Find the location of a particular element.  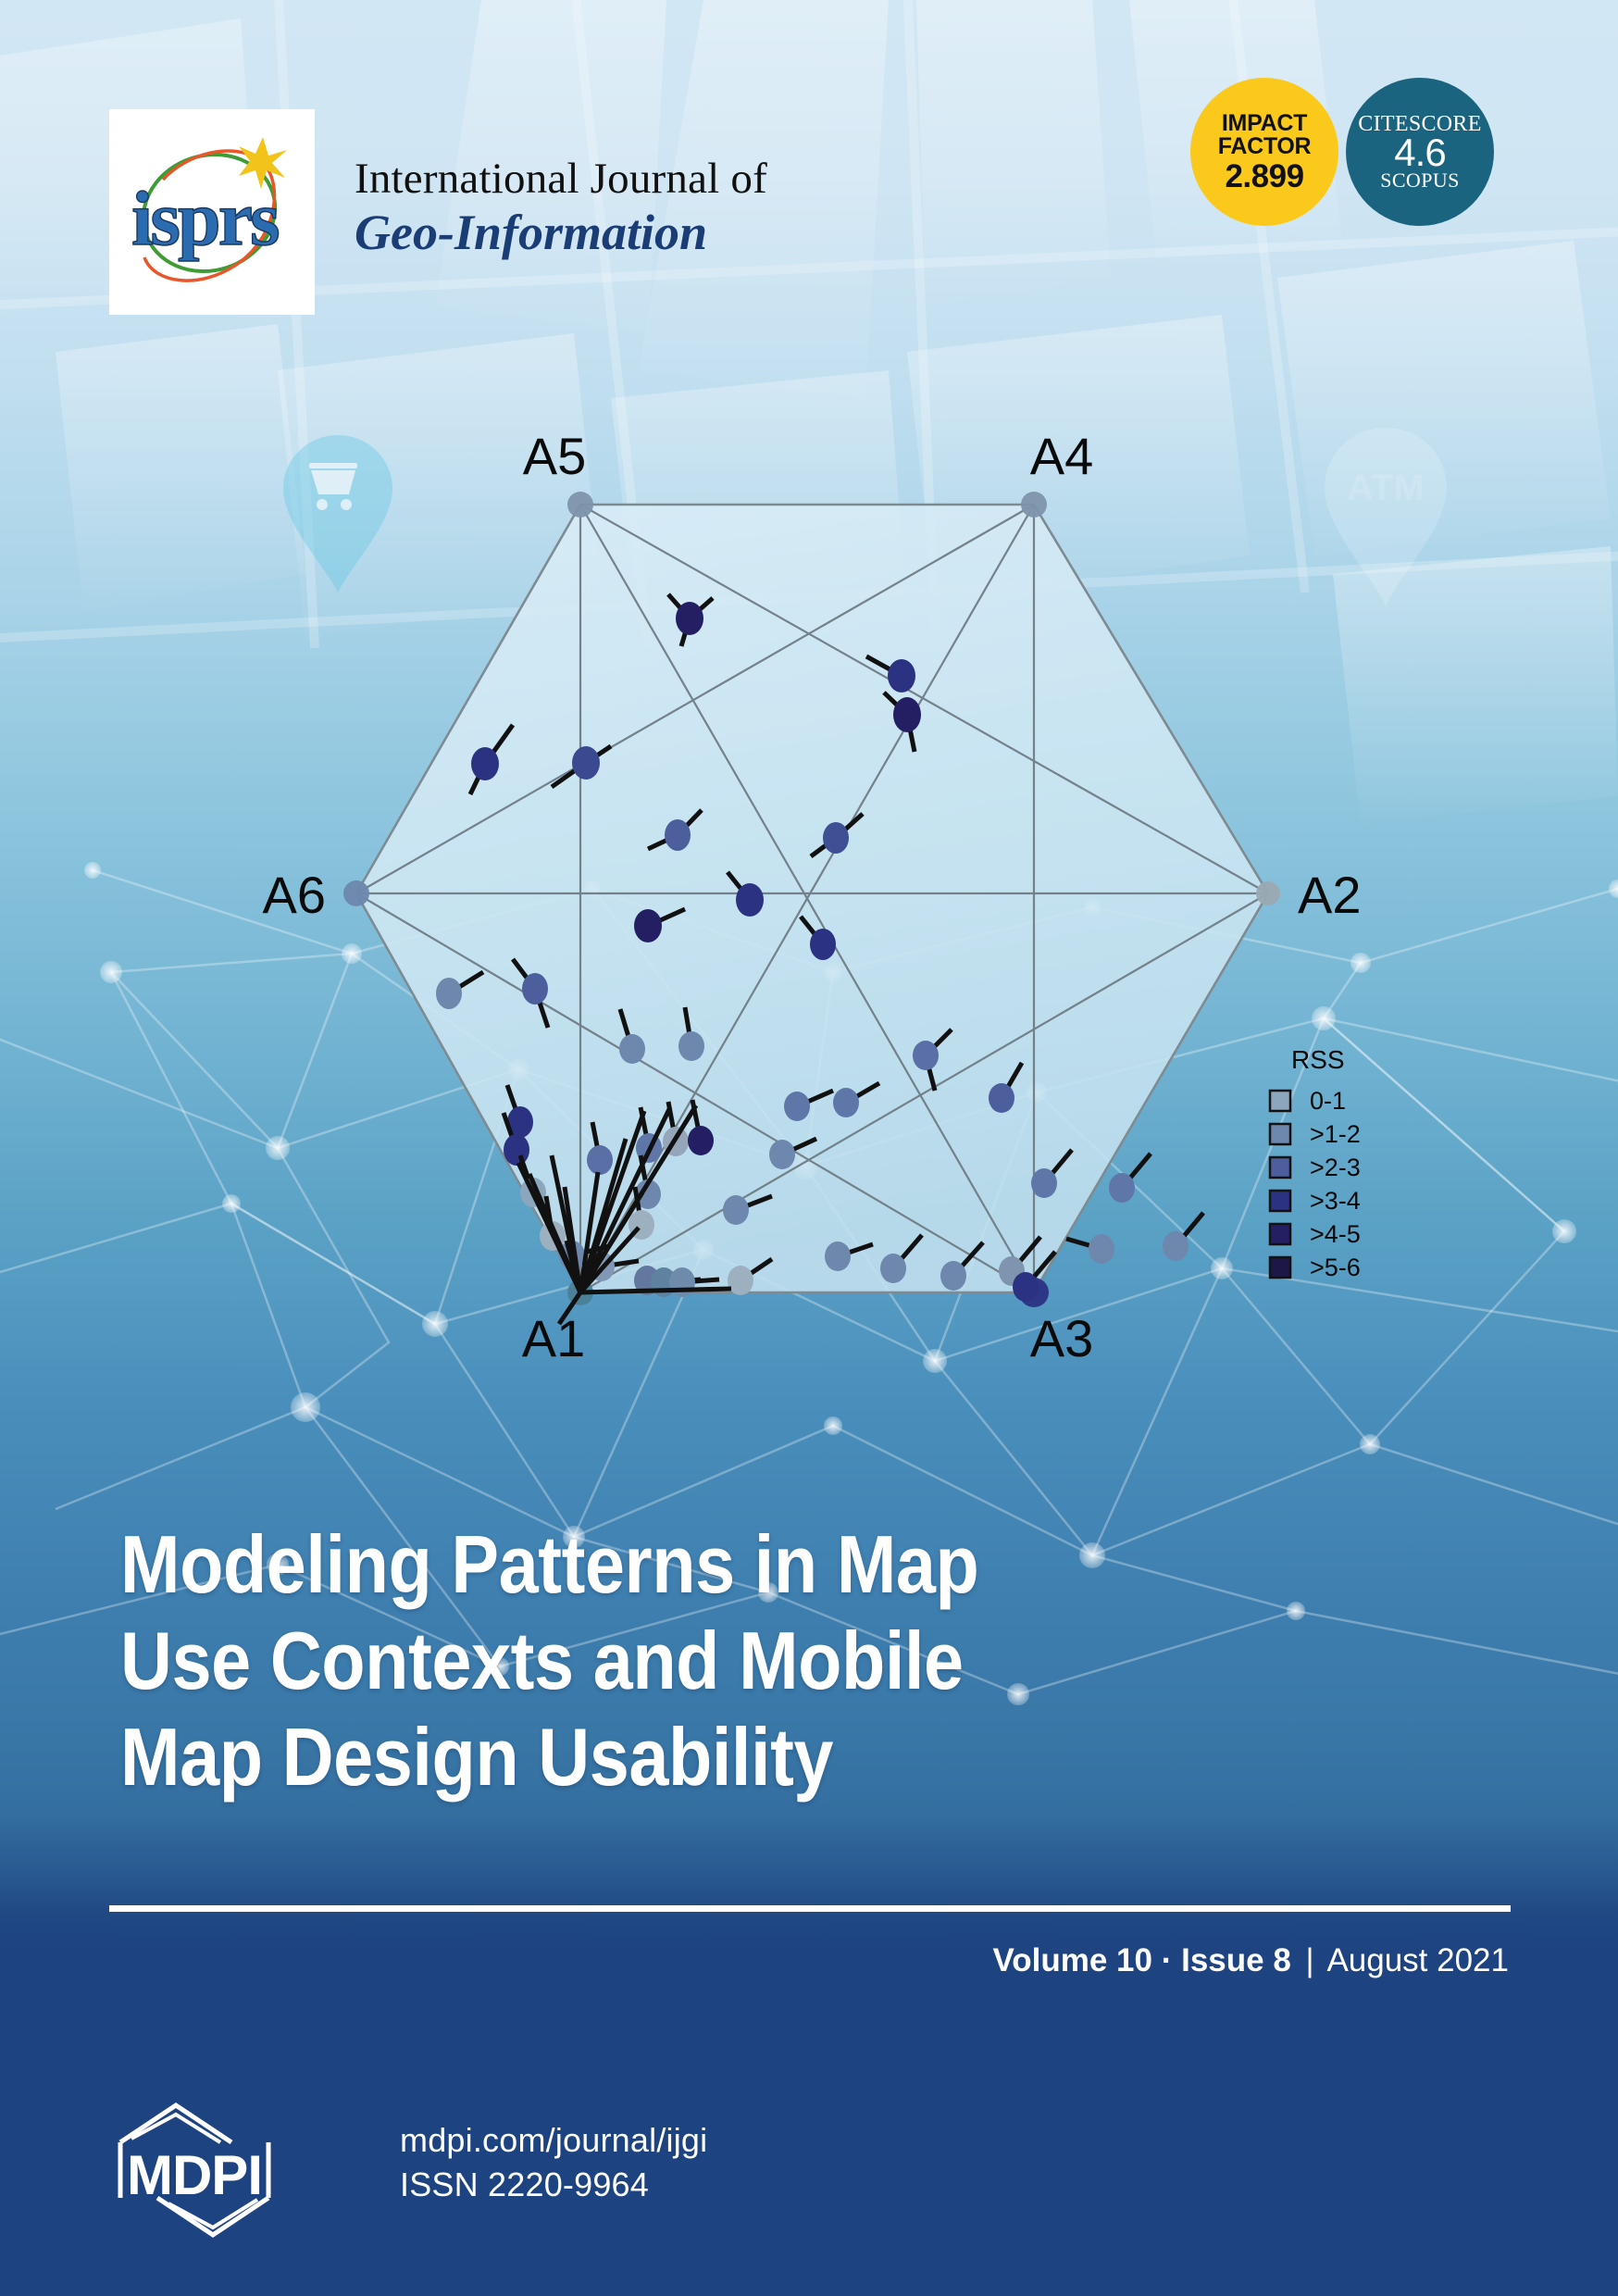

legend-label-1: >1-2 is located at coordinates (1335, 1134).